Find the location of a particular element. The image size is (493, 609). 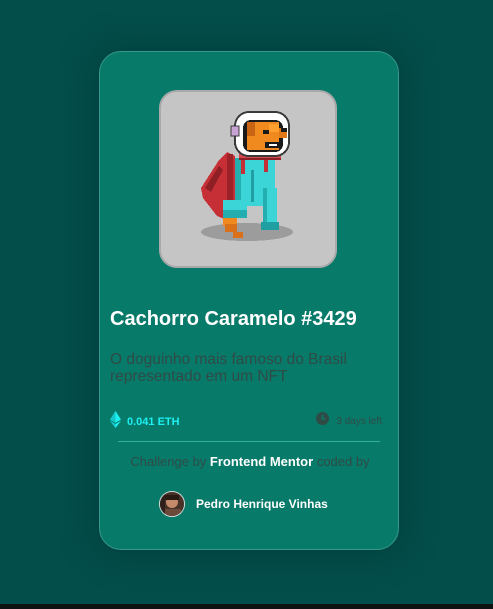

attribution-suffix: coded by is located at coordinates (343, 461).